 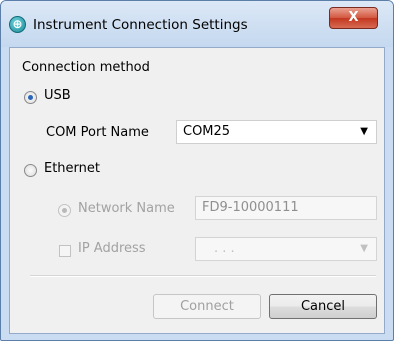 What do you see at coordinates (224, 248) in the screenshot?
I see `ip-address-value: . . .` at bounding box center [224, 248].